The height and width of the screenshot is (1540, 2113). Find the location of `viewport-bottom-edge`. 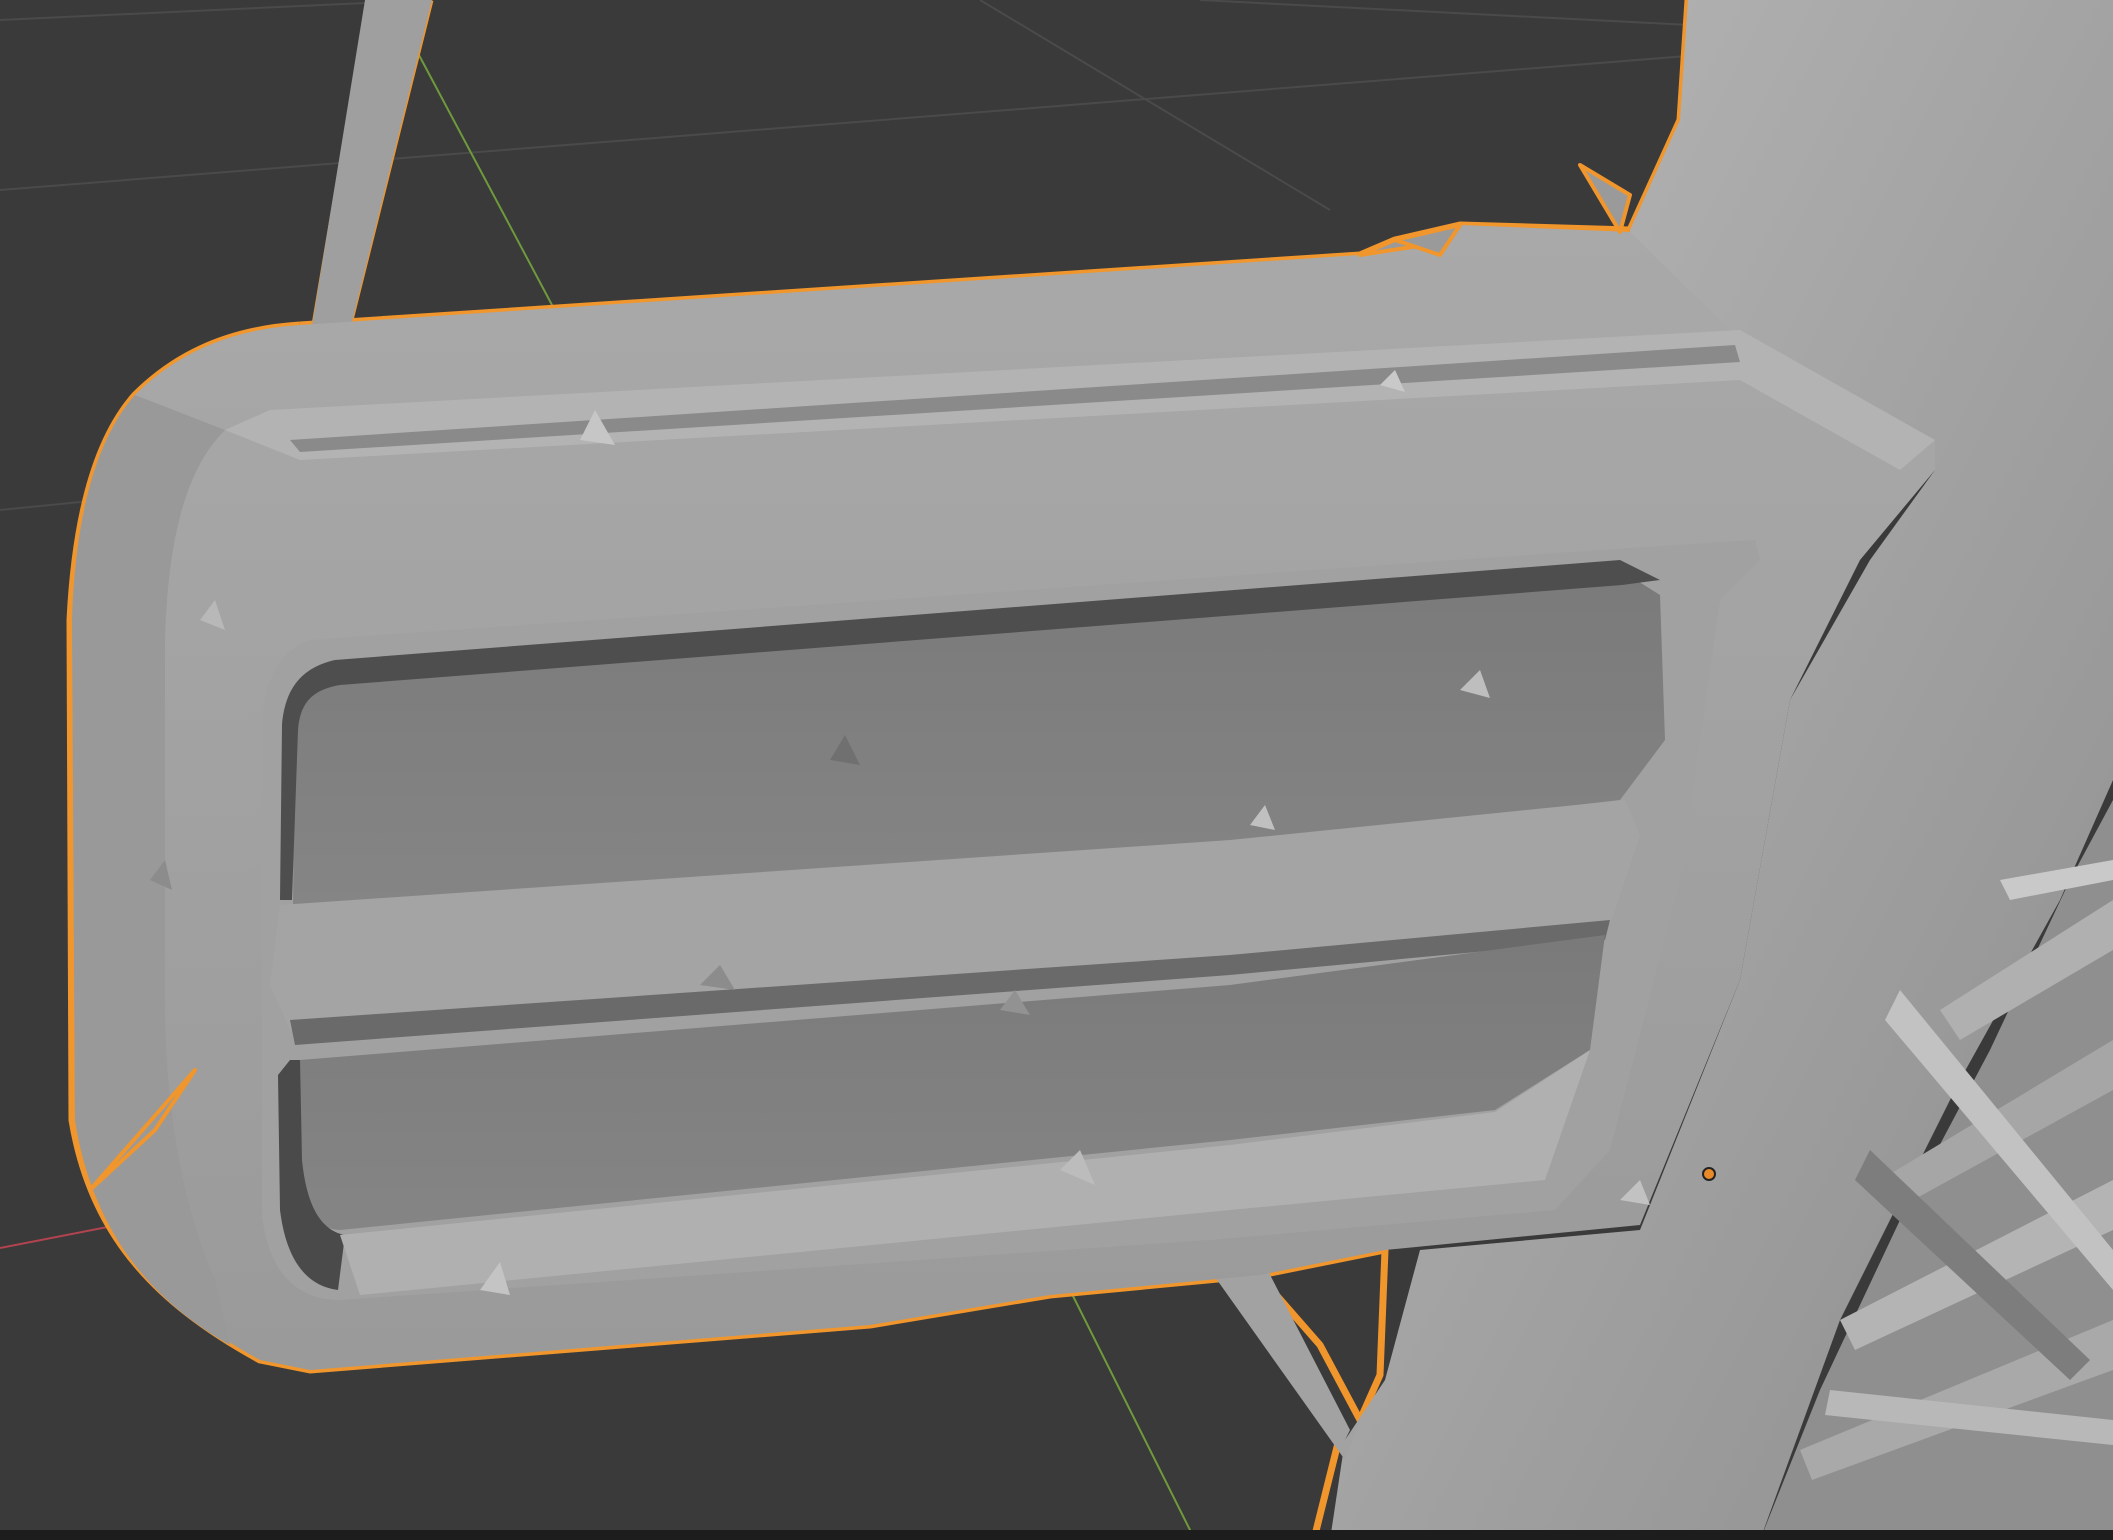

viewport-bottom-edge is located at coordinates (1056, 1535).